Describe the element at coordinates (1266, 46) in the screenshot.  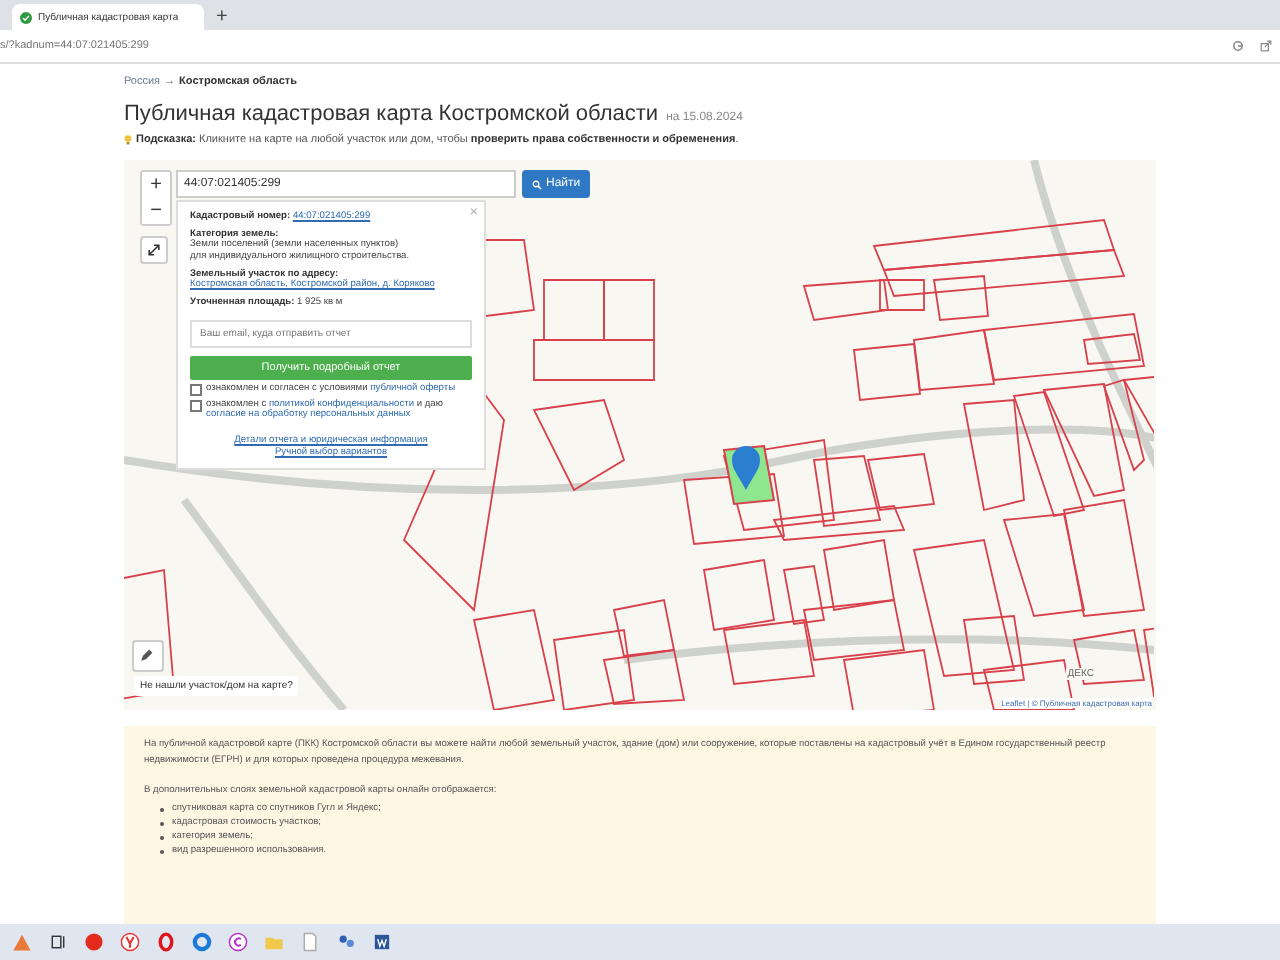
I see `share-icon` at that location.